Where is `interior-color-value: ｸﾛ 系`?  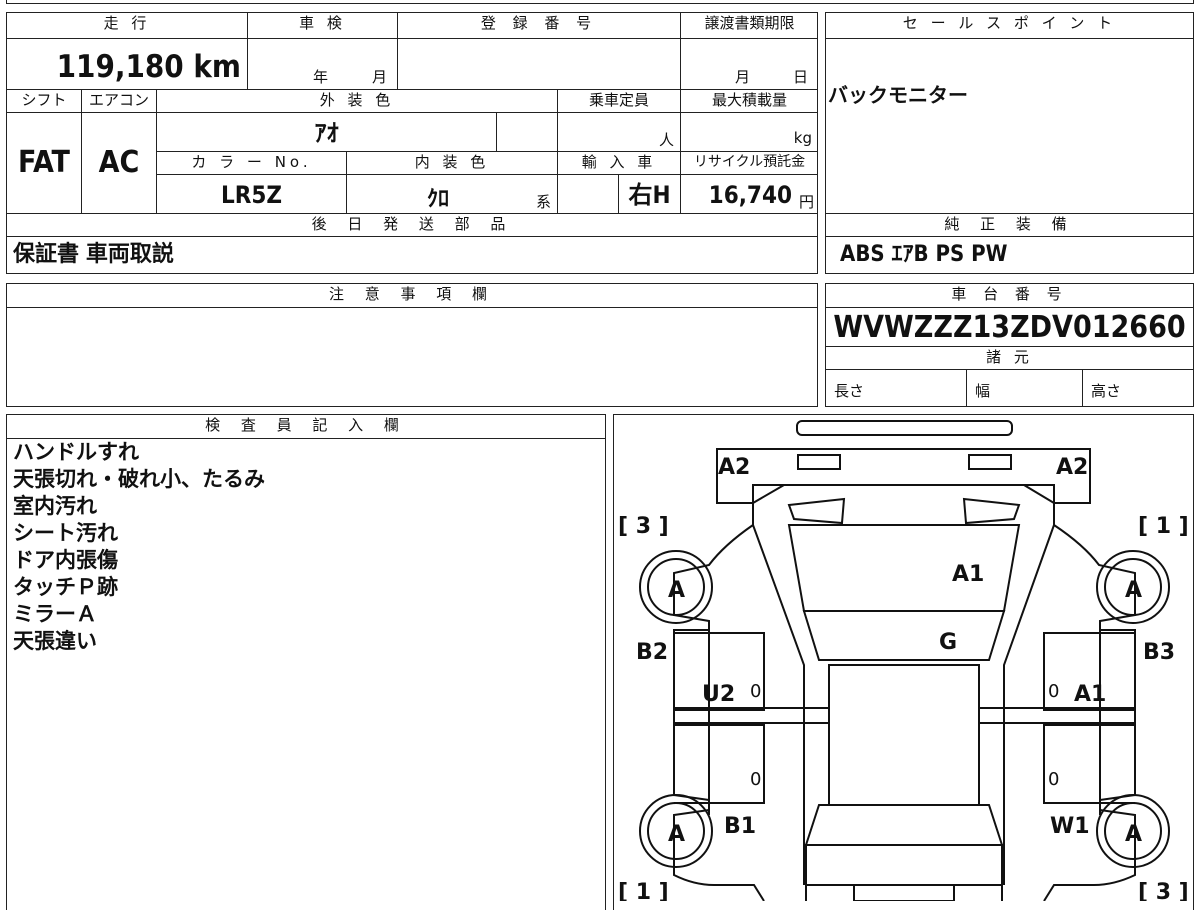
interior-color-value: ｸﾛ 系 is located at coordinates (451, 194).